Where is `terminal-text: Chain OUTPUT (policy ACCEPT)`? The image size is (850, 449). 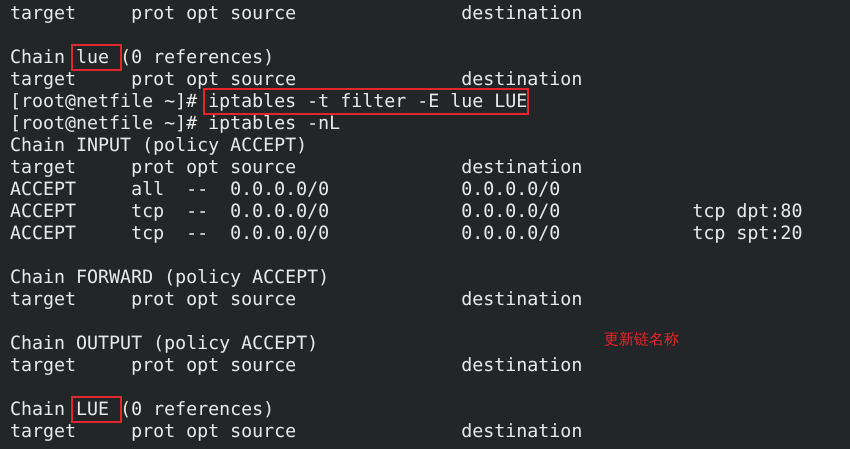 terminal-text: Chain OUTPUT (policy ACCEPT) is located at coordinates (164, 343).